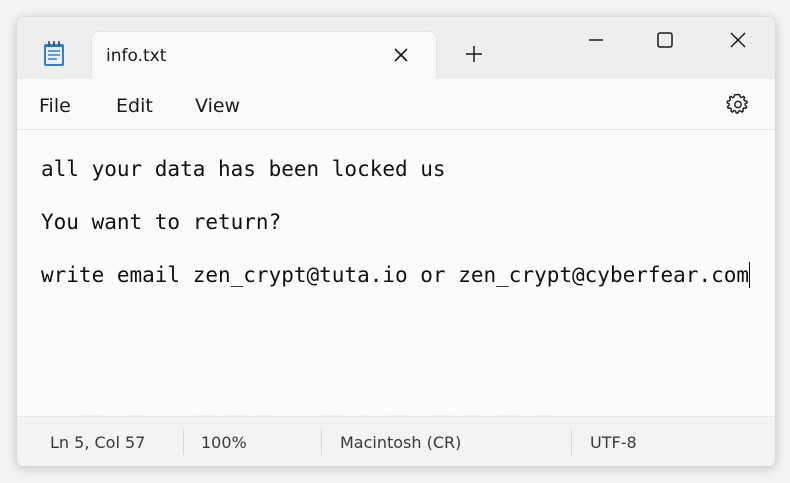 The image size is (790, 483). What do you see at coordinates (55, 106) in the screenshot?
I see `menu-file: File` at bounding box center [55, 106].